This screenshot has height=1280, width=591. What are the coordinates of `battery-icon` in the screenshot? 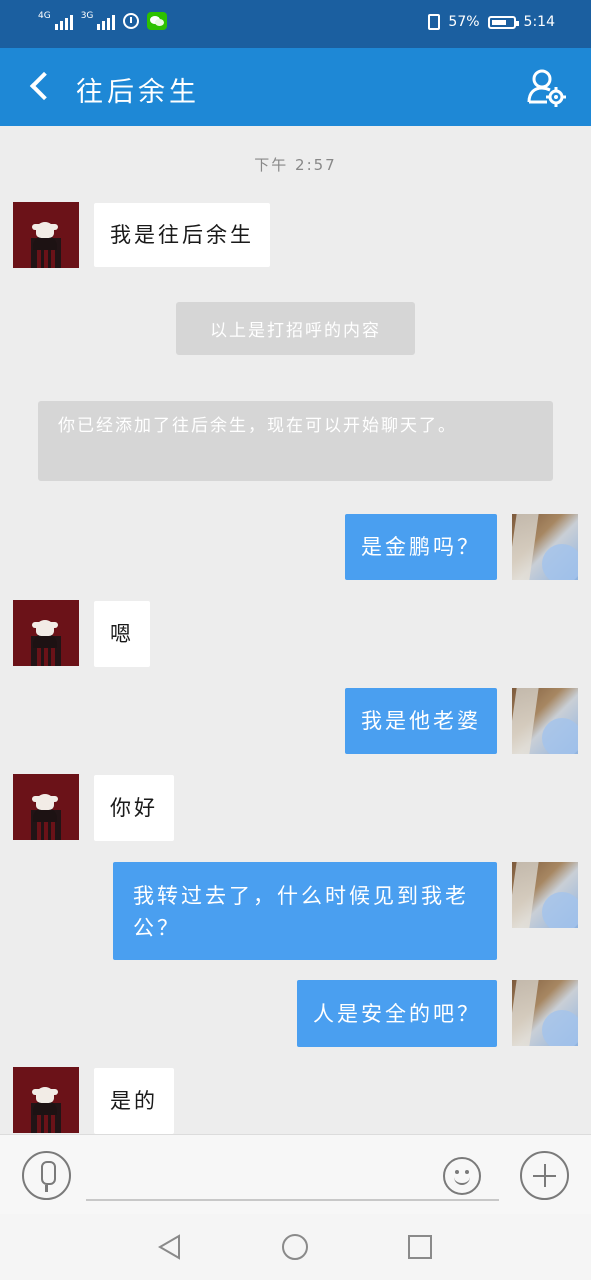 It's located at (503, 22).